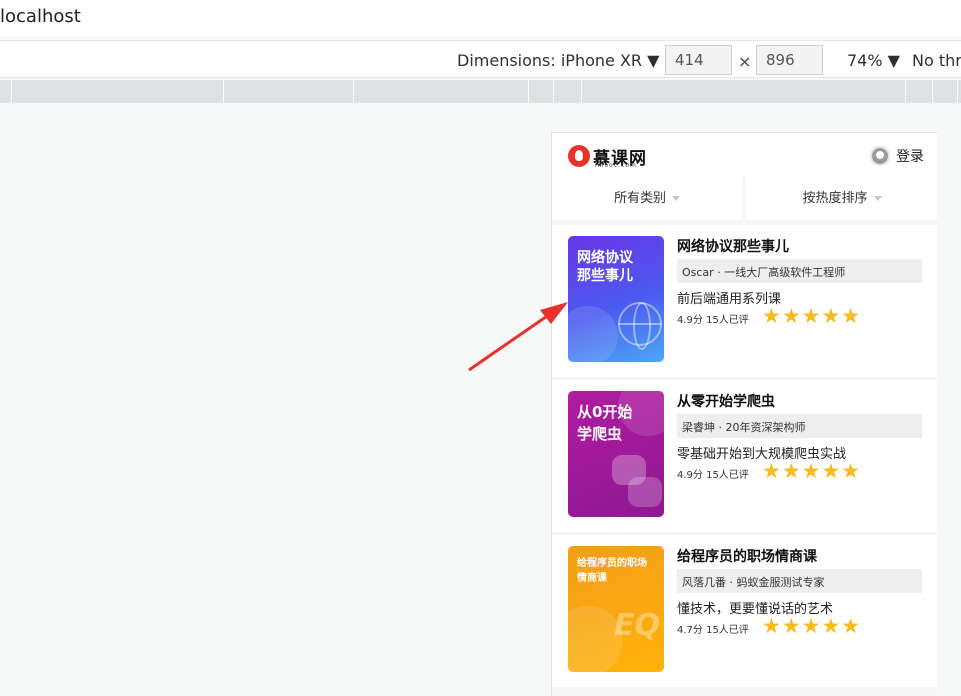  I want to click on width-input: 414, so click(698, 60).